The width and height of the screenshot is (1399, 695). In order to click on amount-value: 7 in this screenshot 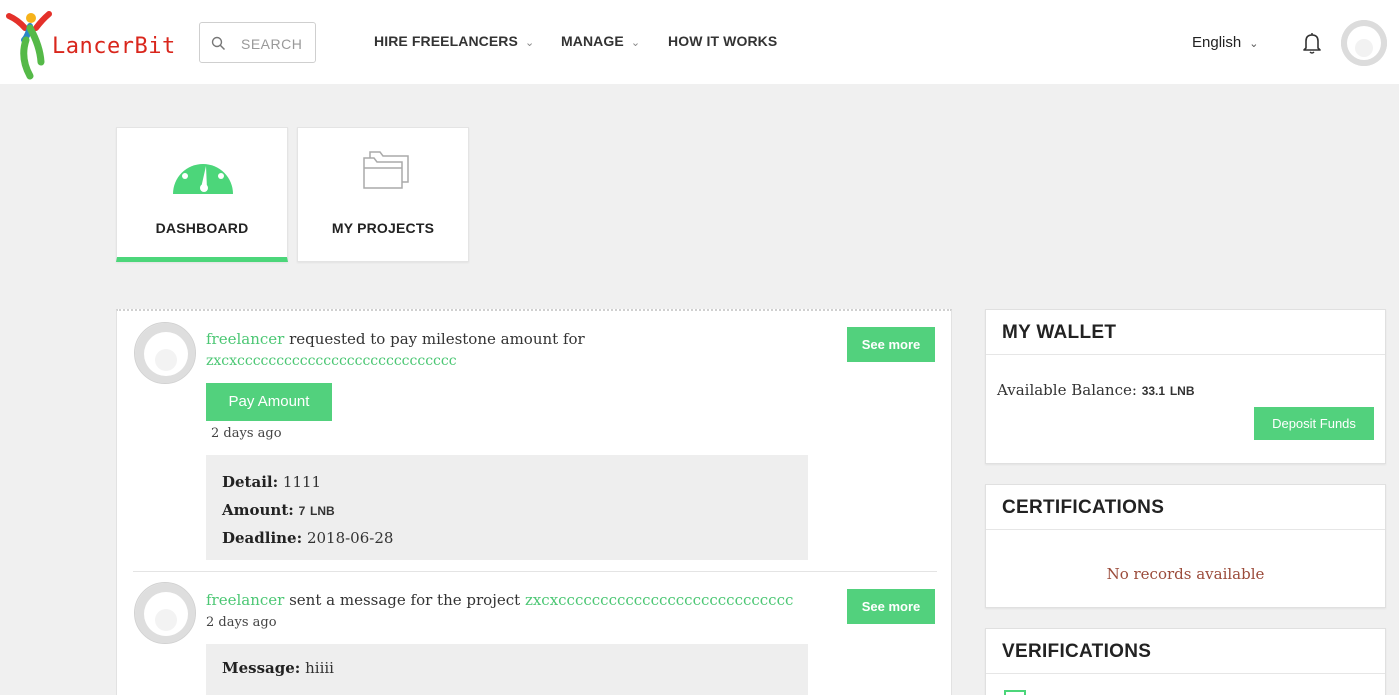, I will do `click(302, 511)`.